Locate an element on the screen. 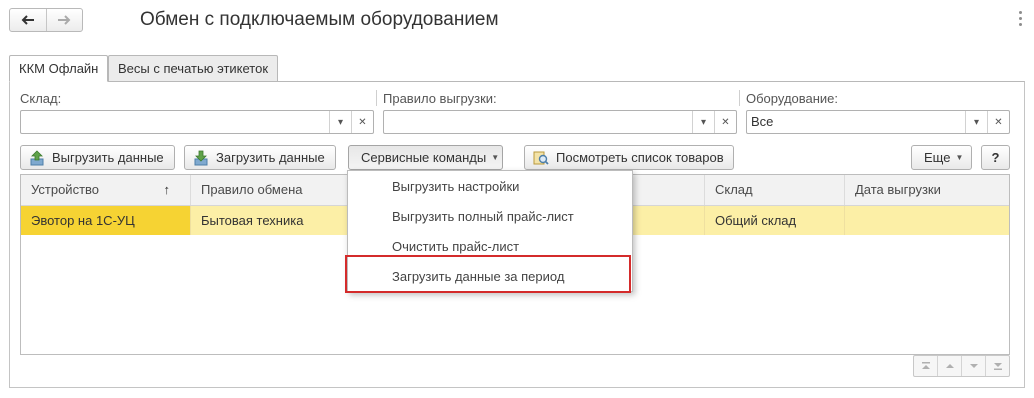 The image size is (1034, 398). chevron-up-icon is located at coordinates (949, 366).